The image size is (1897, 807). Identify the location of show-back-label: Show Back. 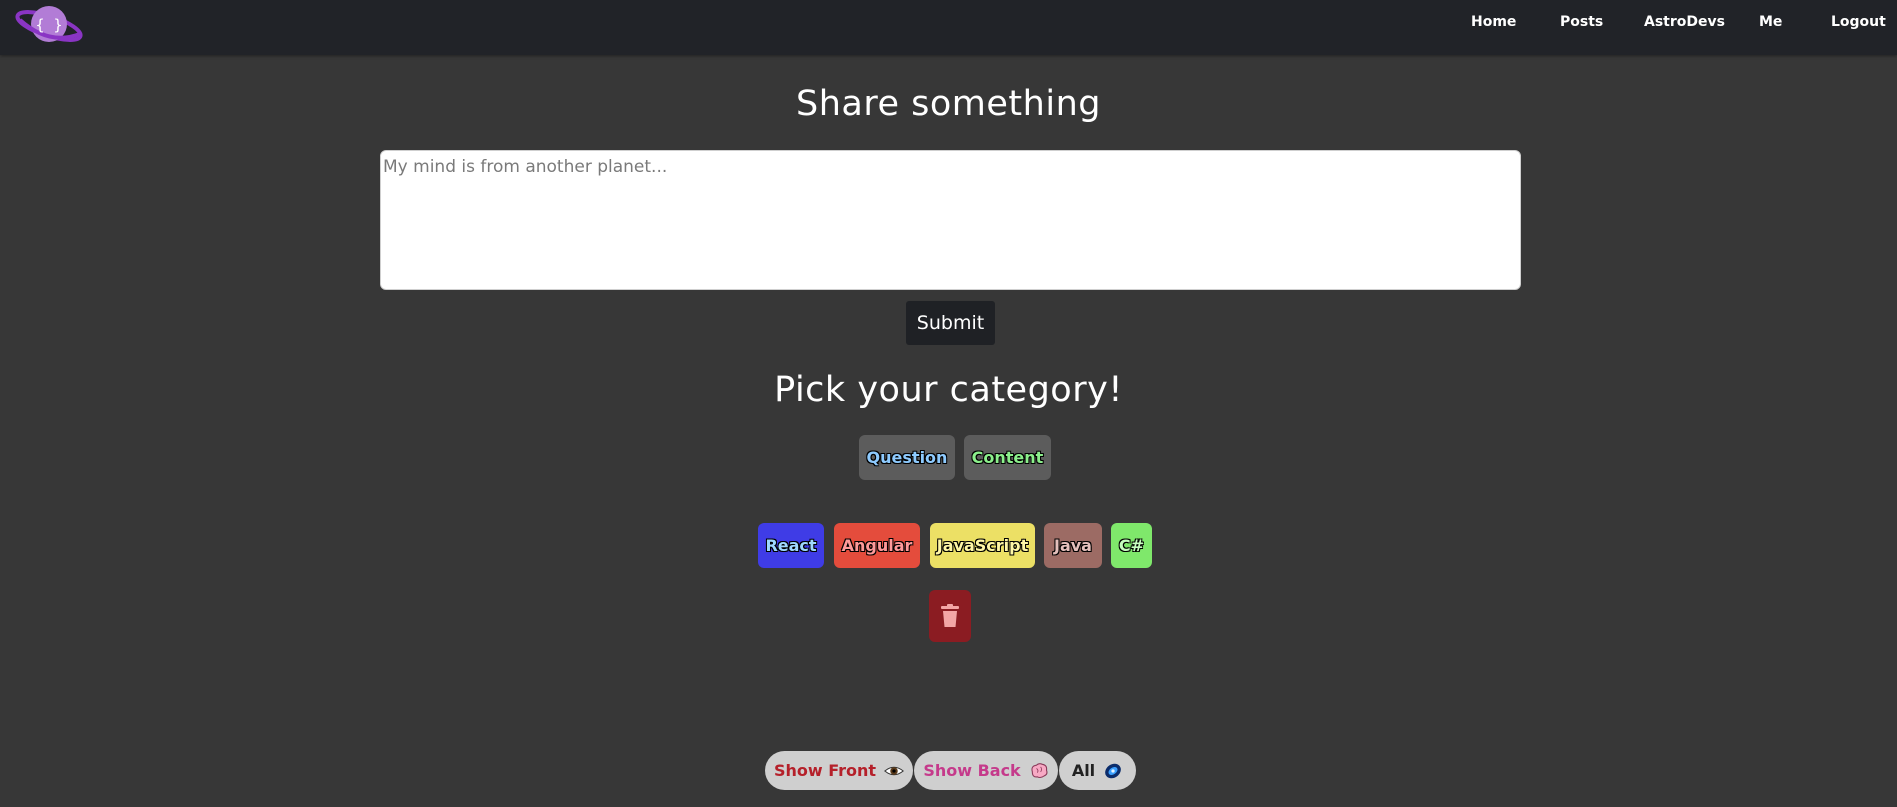
(972, 770).